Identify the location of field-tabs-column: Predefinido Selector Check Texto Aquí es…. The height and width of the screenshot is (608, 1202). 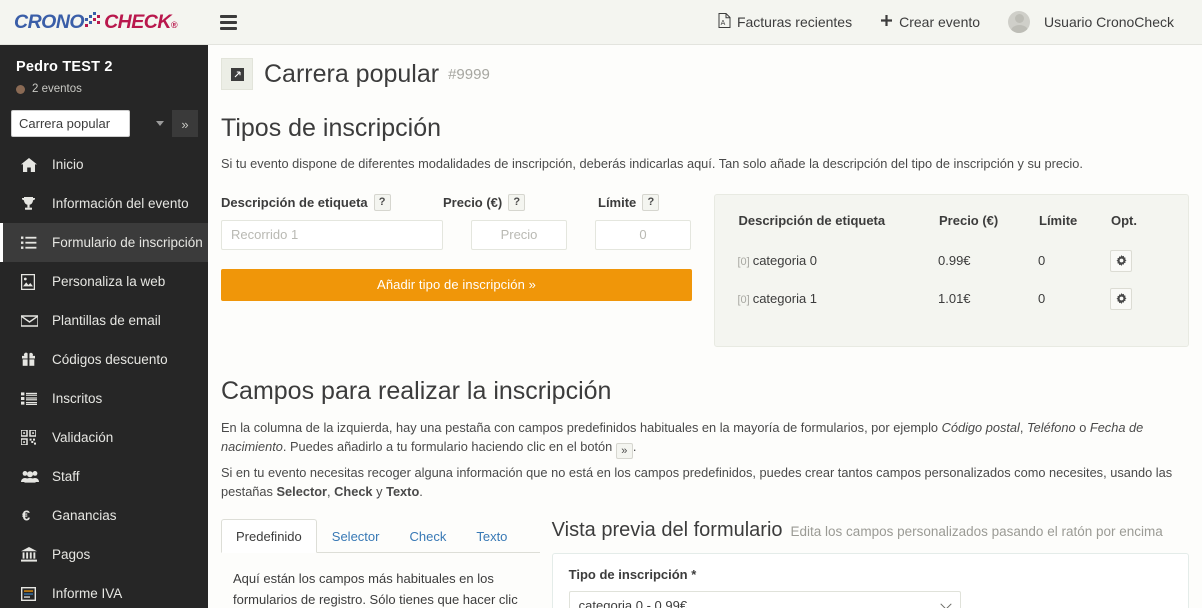
(380, 563).